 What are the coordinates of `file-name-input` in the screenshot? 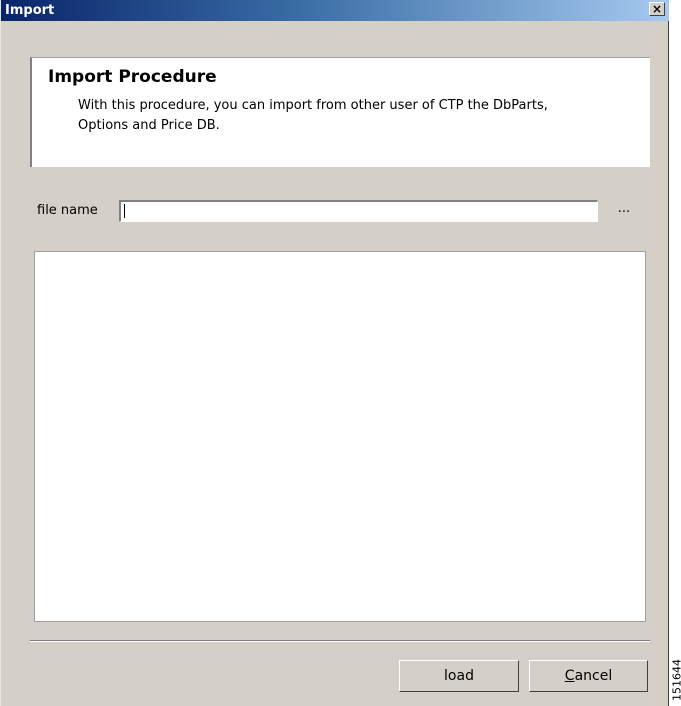 It's located at (358, 211).